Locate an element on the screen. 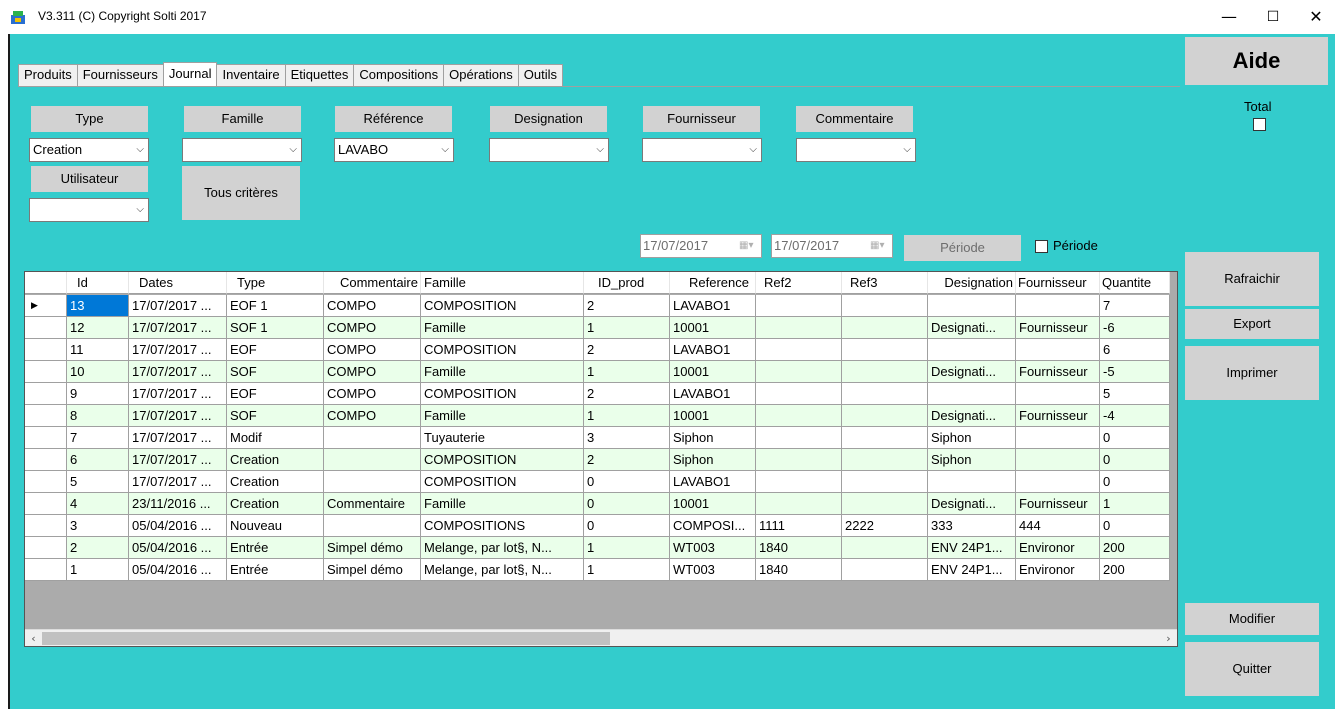  utilisateur-select: ⌵ is located at coordinates (89, 210).